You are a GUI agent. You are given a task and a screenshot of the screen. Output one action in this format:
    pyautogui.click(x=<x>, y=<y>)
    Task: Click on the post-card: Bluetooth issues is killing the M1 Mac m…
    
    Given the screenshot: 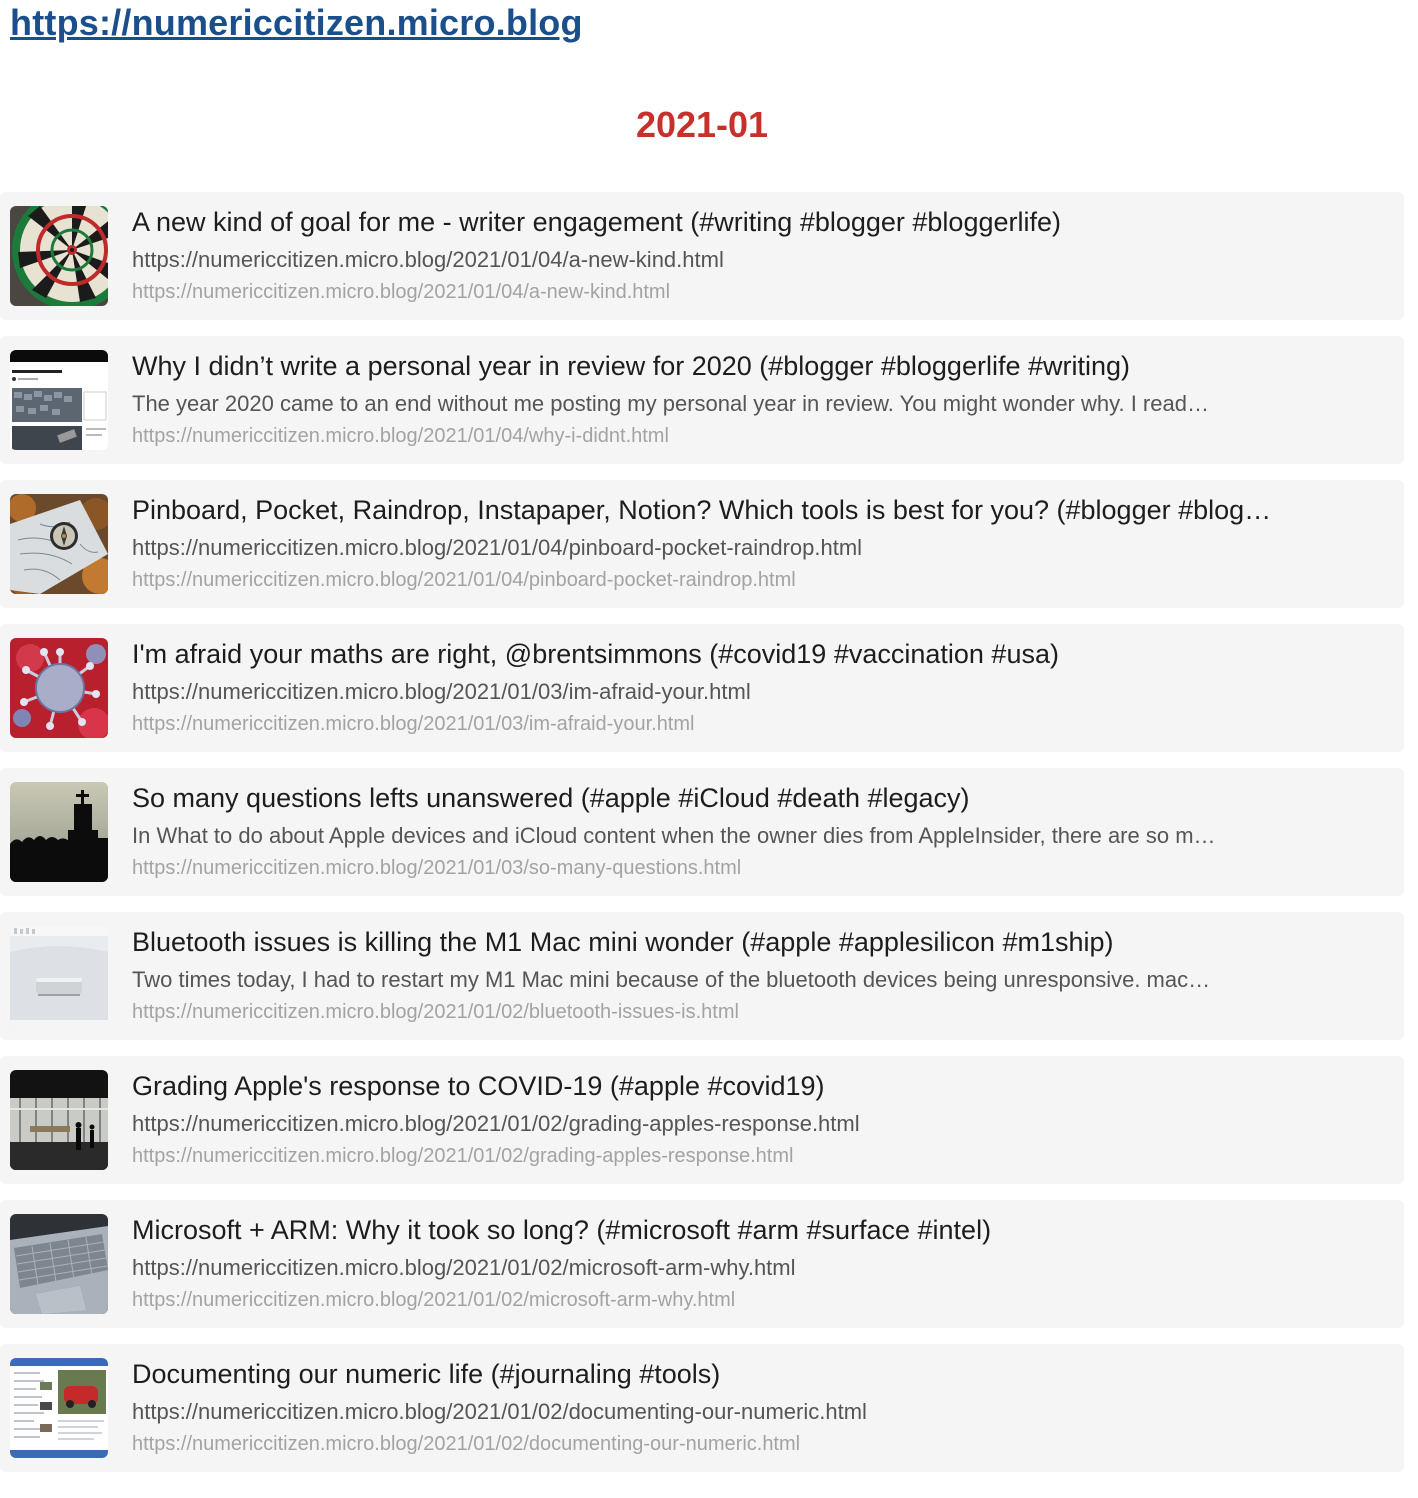 What is the action you would take?
    pyautogui.click(x=702, y=976)
    